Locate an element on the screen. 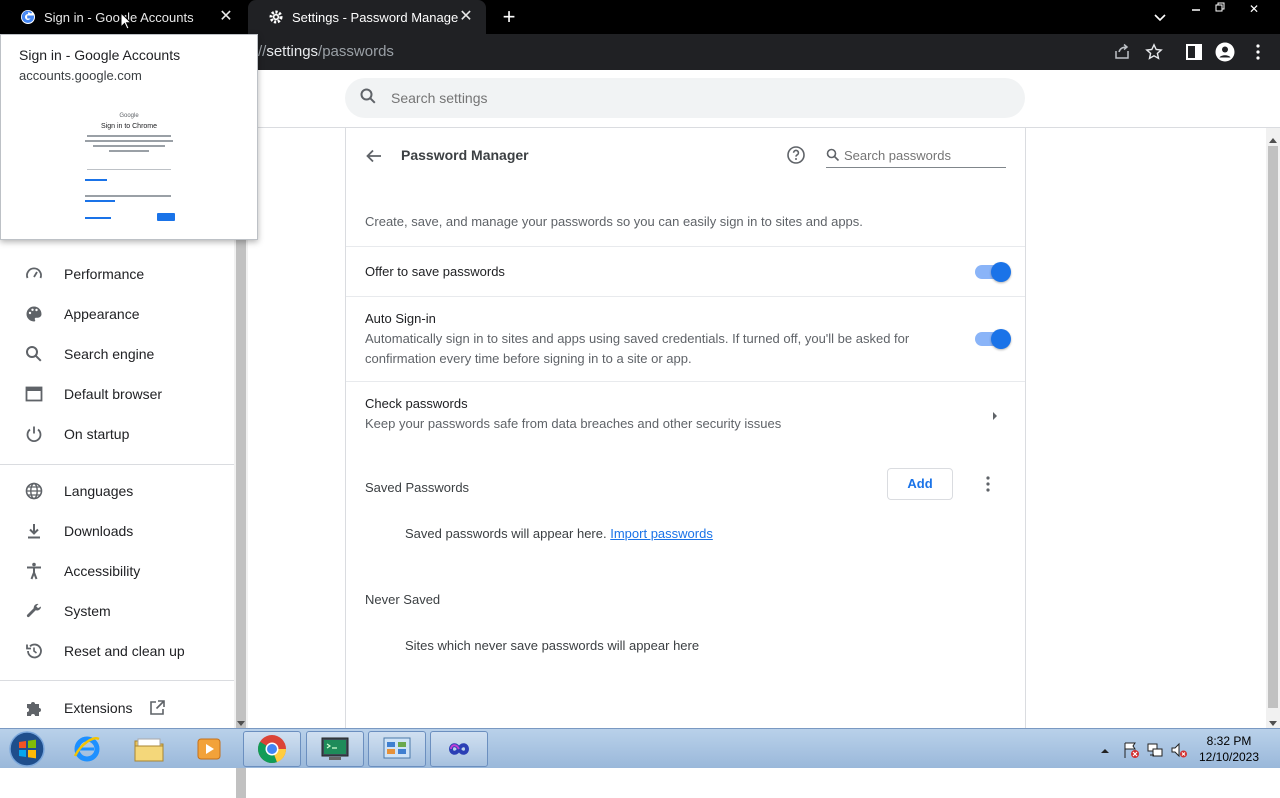  auto-signin-toggle is located at coordinates (993, 339).